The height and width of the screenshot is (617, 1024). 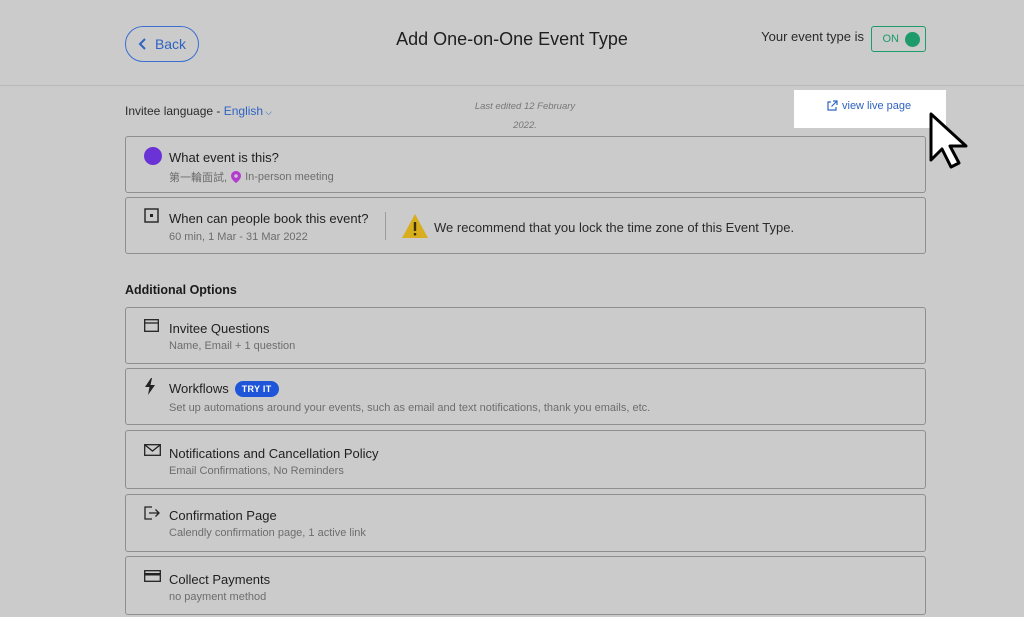 I want to click on envelope-icon, so click(x=152, y=450).